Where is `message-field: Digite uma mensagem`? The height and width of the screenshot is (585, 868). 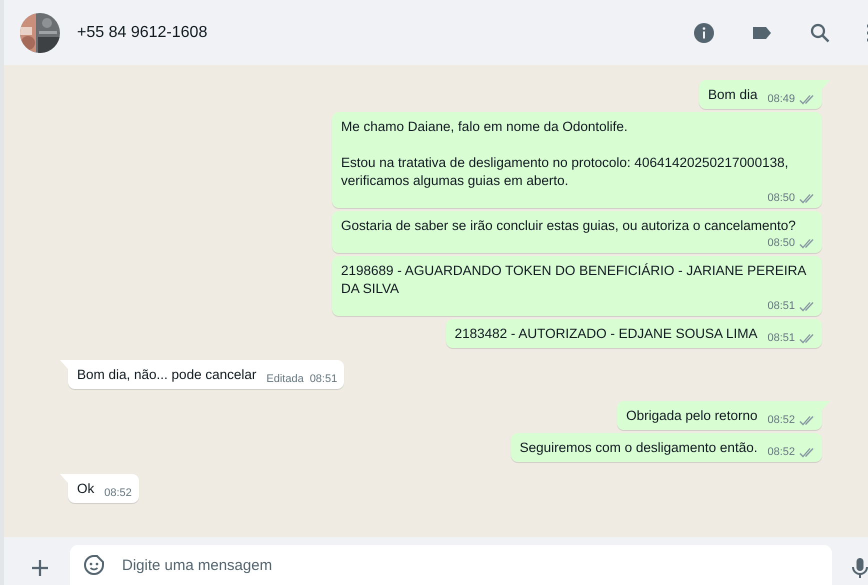 message-field: Digite uma mensagem is located at coordinates (451, 565).